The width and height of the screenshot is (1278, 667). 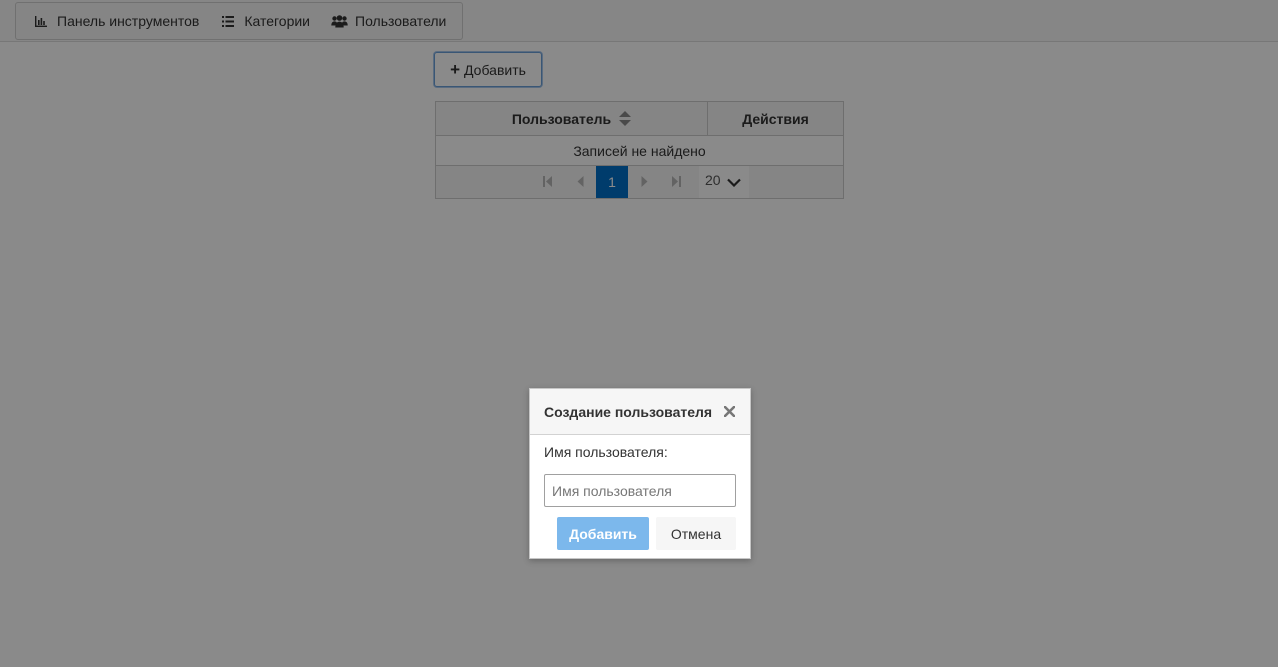 What do you see at coordinates (628, 411) in the screenshot?
I see `dialog-title: Создание пользователя` at bounding box center [628, 411].